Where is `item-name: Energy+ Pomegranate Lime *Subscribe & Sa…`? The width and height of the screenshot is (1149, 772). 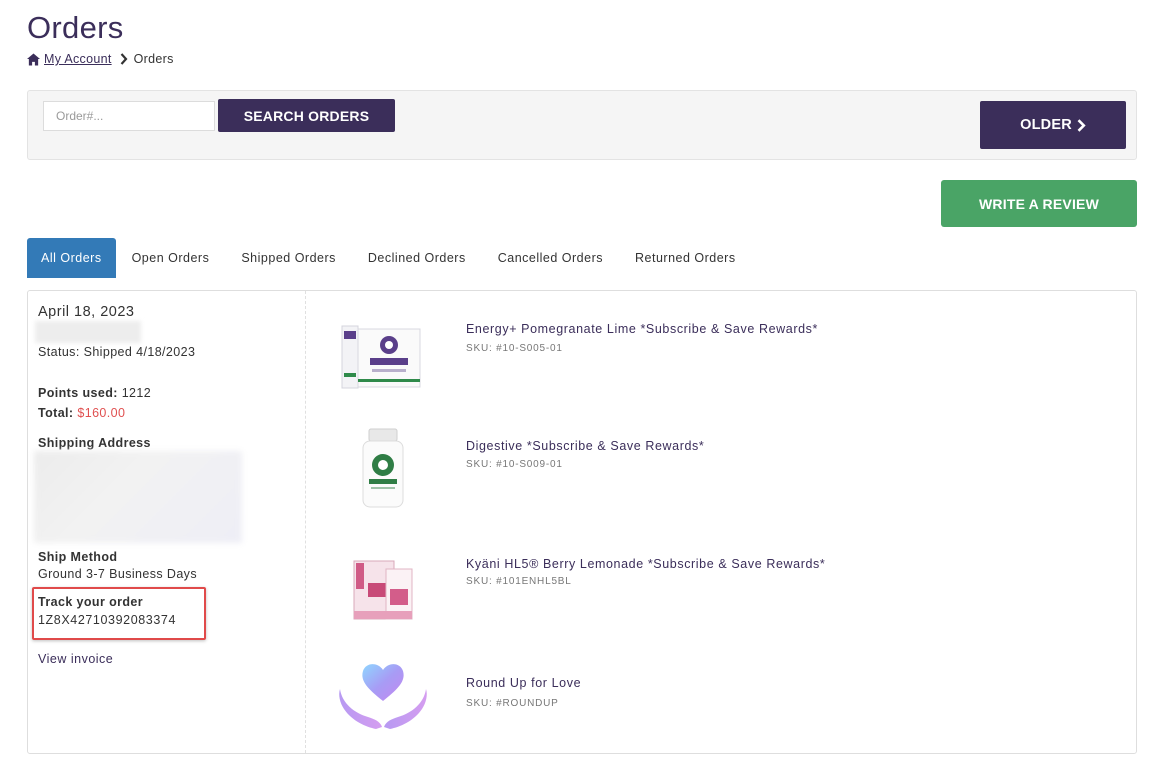 item-name: Energy+ Pomegranate Lime *Subscribe & Sa… is located at coordinates (642, 329).